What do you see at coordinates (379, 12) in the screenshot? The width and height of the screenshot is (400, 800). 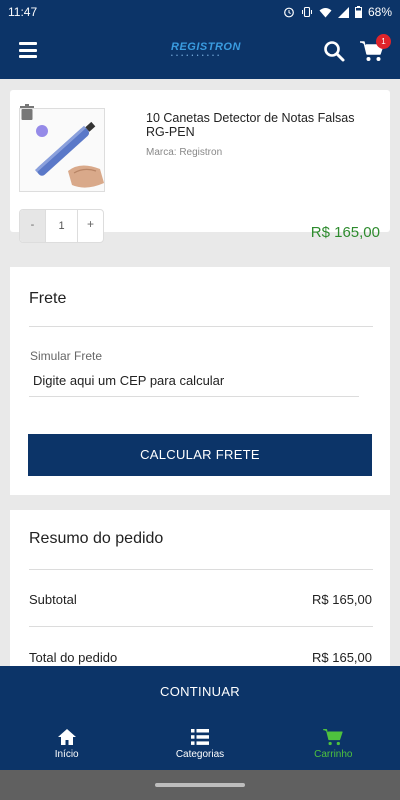 I see `battery-level: 68%` at bounding box center [379, 12].